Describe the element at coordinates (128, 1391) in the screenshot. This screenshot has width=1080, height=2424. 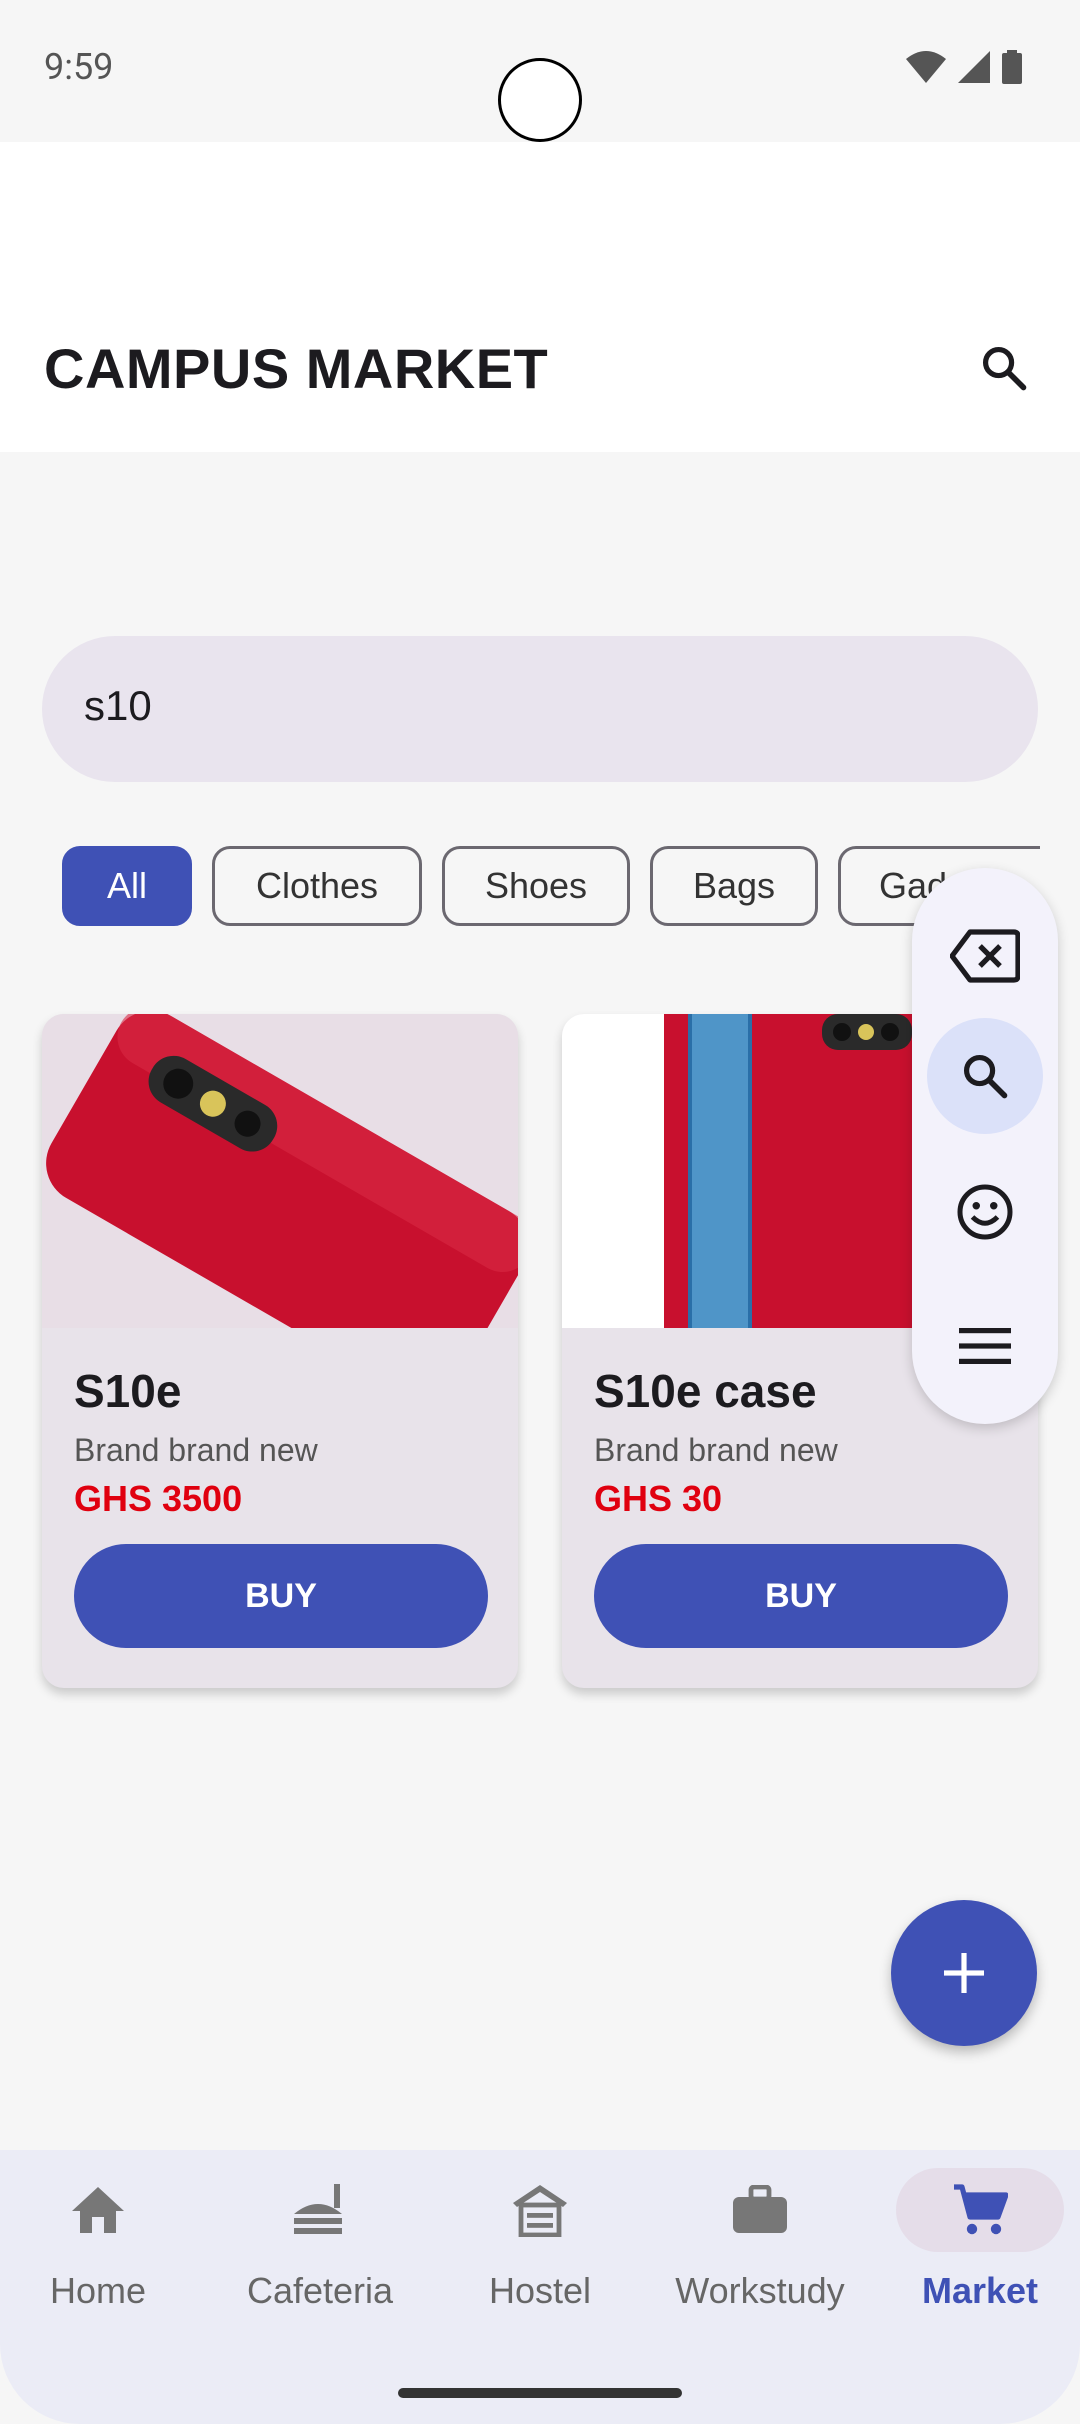
I see `product-title: S10e` at that location.